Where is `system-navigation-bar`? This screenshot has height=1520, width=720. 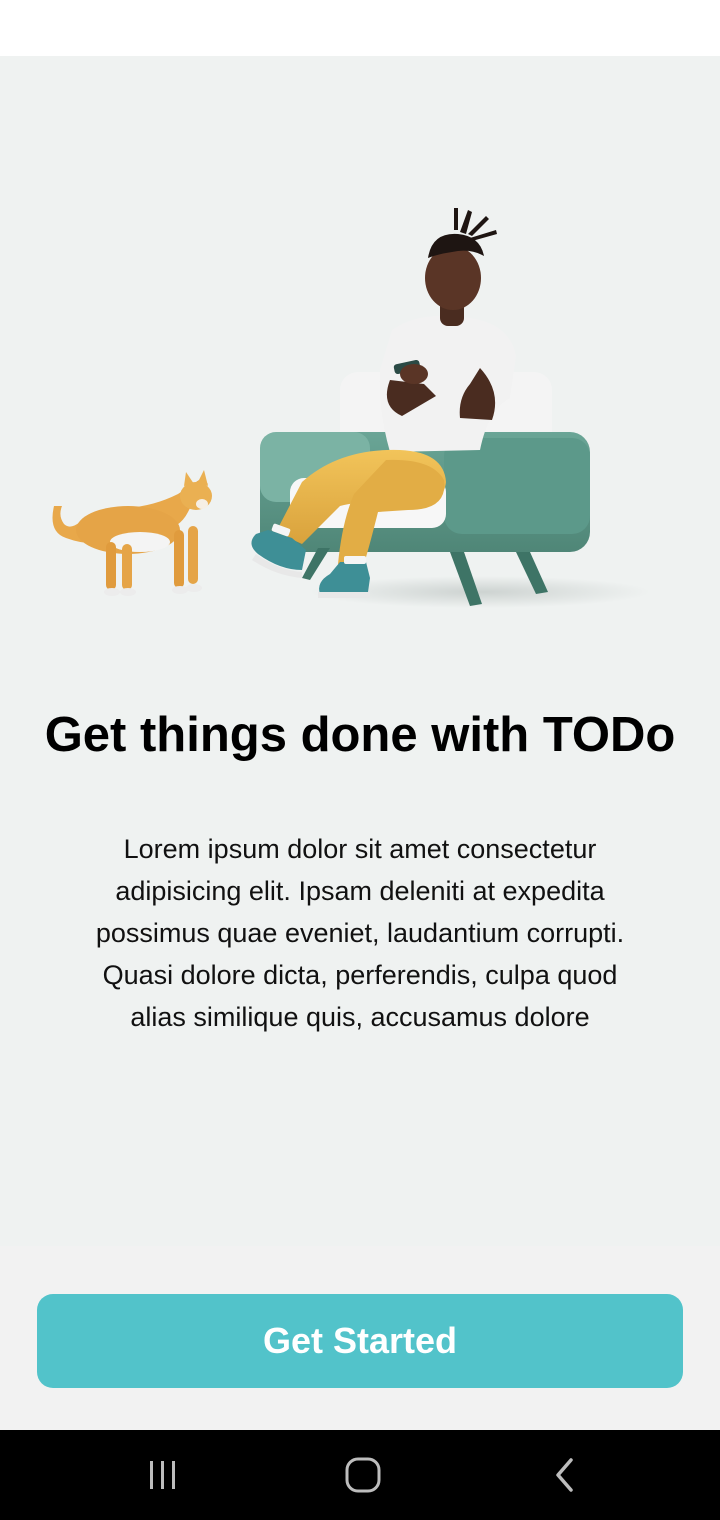 system-navigation-bar is located at coordinates (360, 1475).